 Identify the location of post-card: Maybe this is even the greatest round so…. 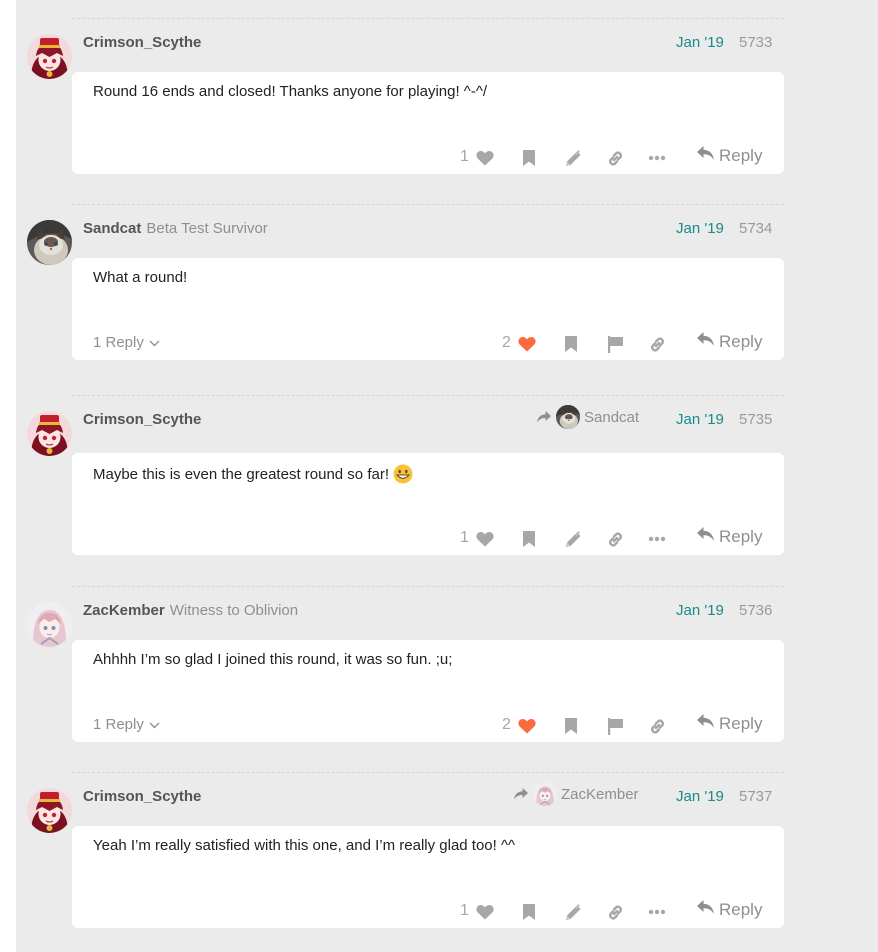
(428, 504).